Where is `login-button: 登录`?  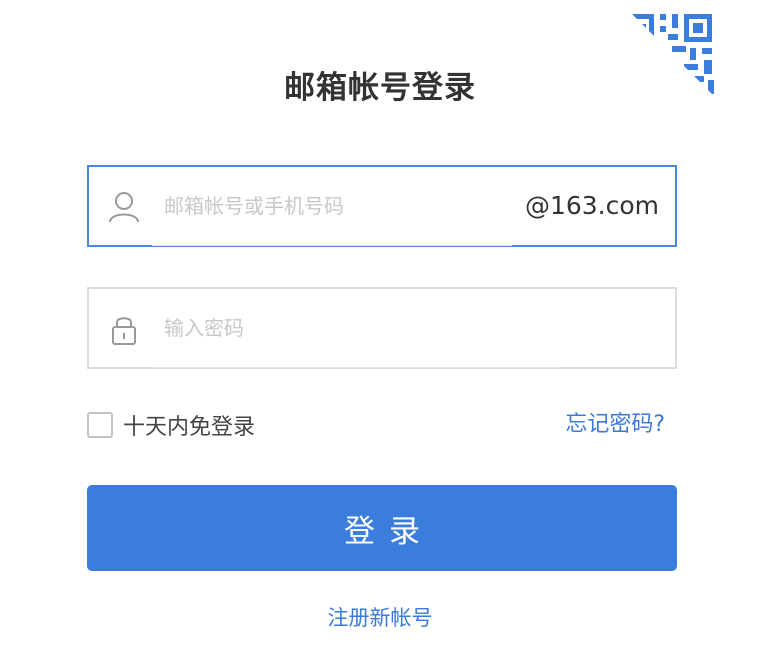 login-button: 登录 is located at coordinates (382, 528).